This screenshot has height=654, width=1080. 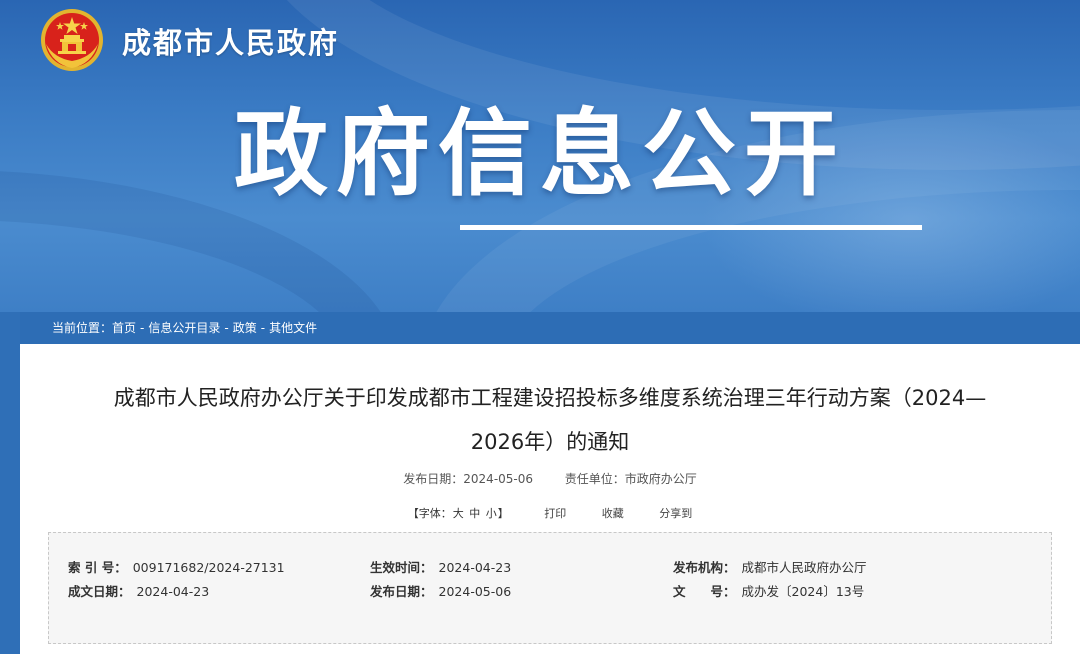 I want to click on document-number-label: 文 号：, so click(x=704, y=591).